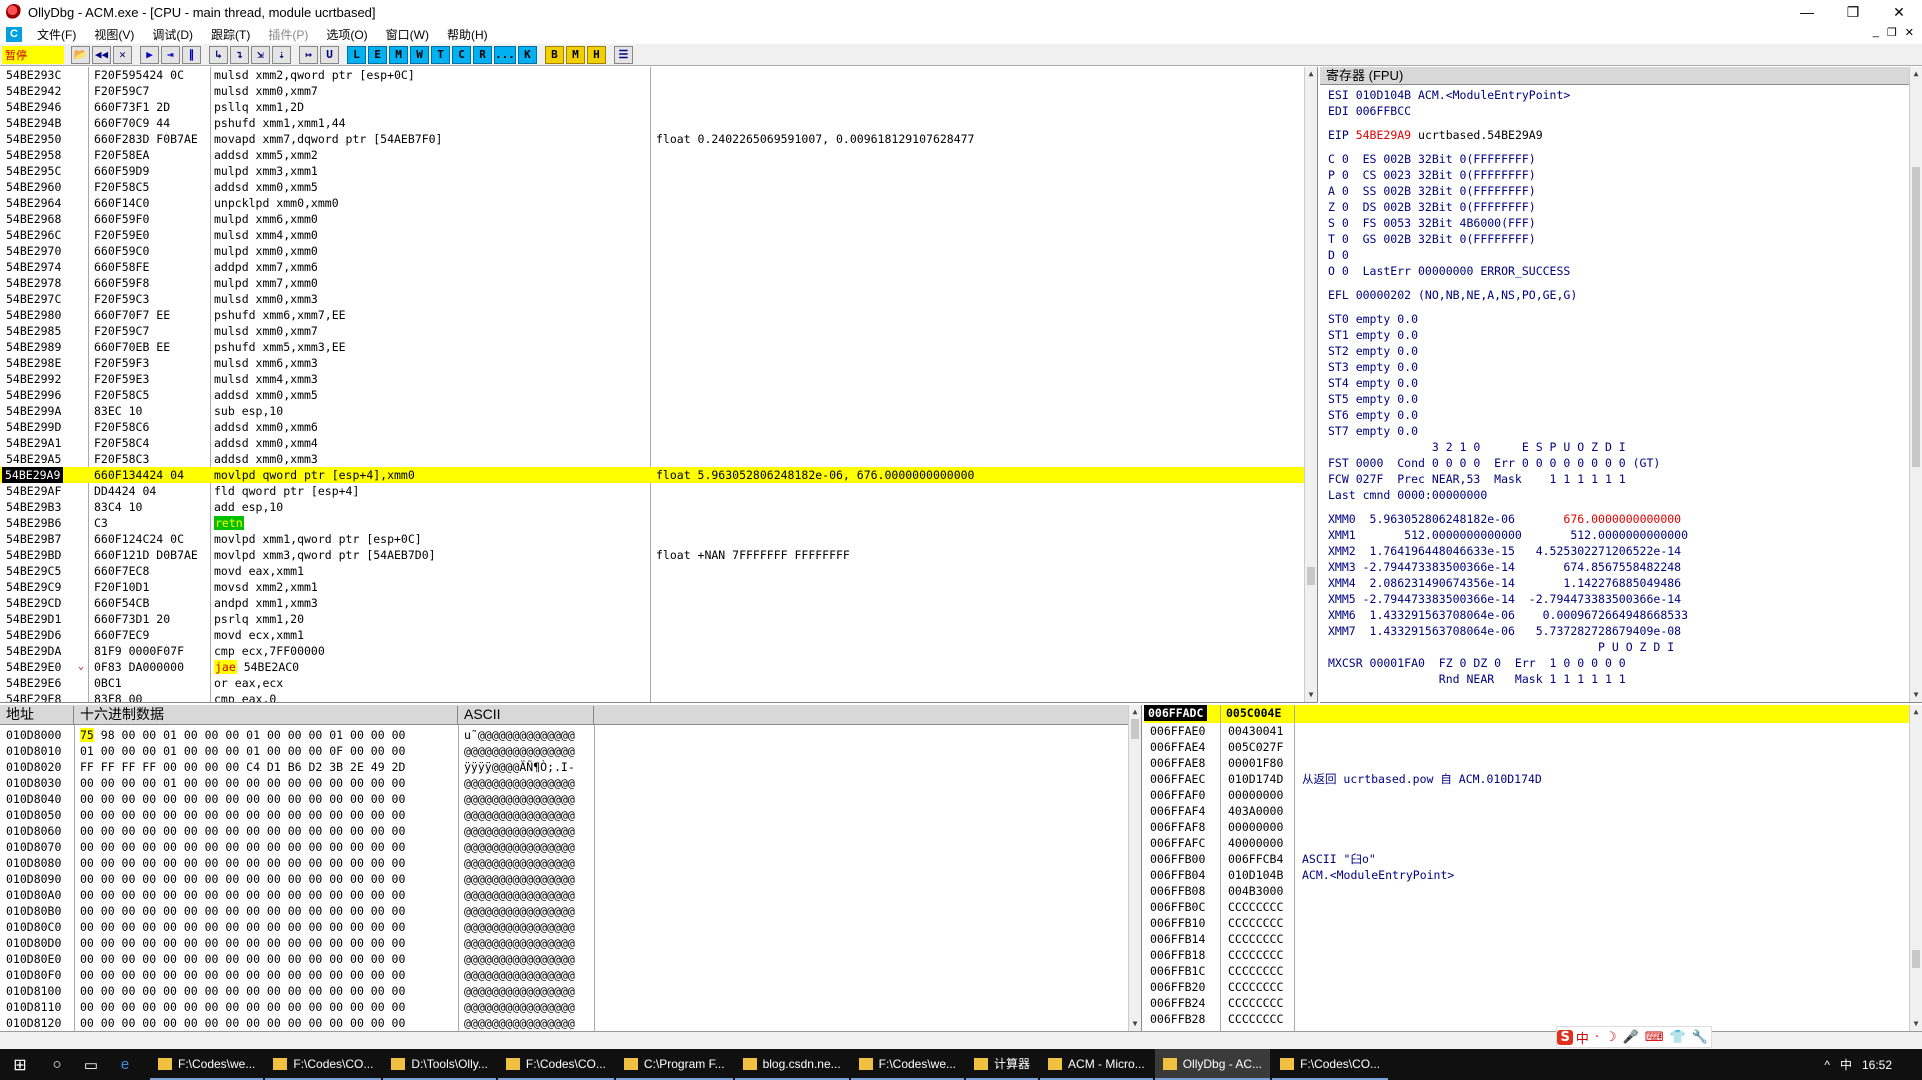  I want to click on disasm-row: 54BE29A1 F20F58C4 addsd xmm0,xmm4, so click(653, 443).